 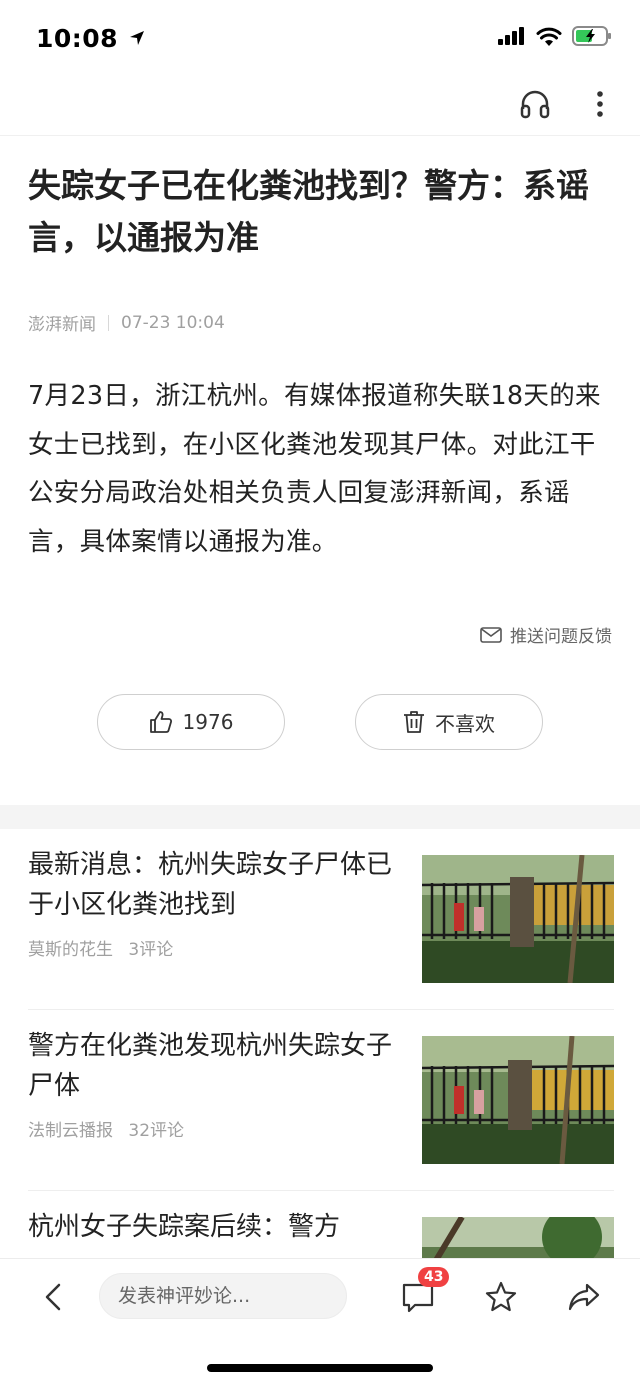 I want to click on article-datetime: 07-23 10:04, so click(x=173, y=322).